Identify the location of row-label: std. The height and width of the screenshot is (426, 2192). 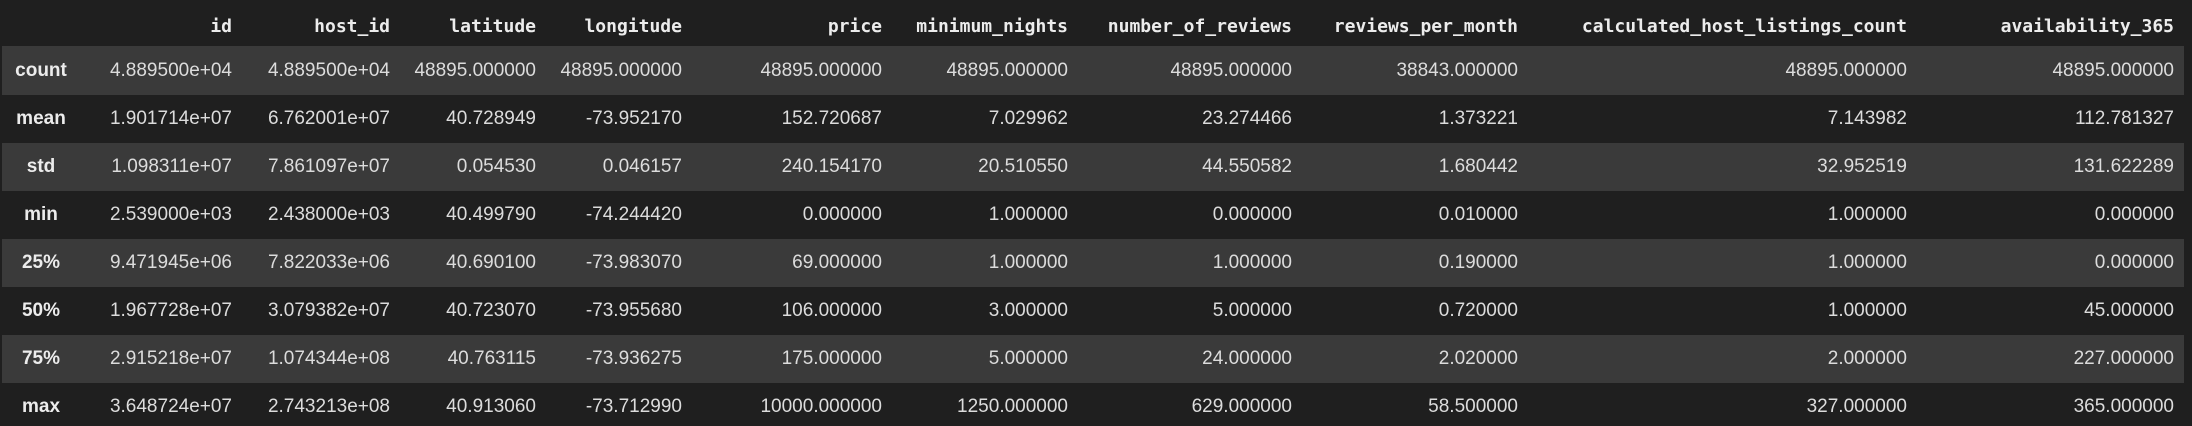
(41, 166).